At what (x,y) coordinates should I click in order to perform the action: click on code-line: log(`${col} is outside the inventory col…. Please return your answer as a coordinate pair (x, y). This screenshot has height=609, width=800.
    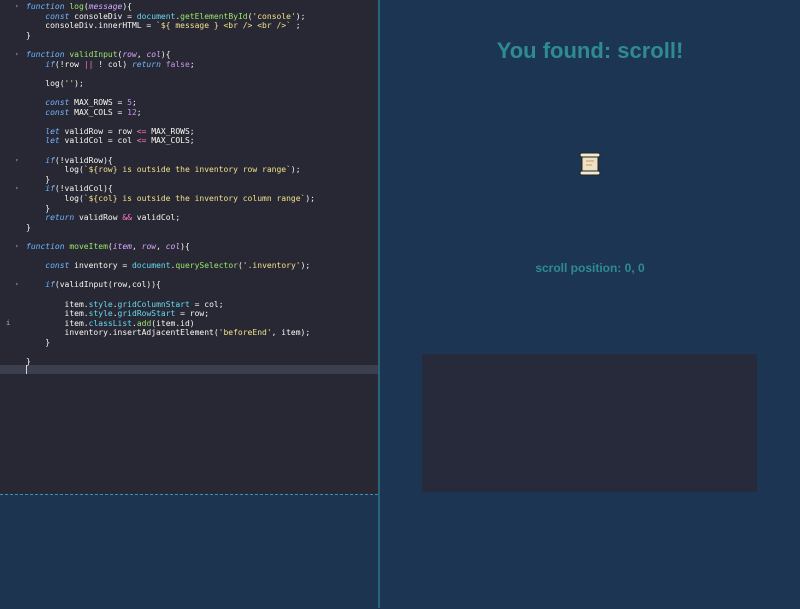
    Looking at the image, I should click on (170, 199).